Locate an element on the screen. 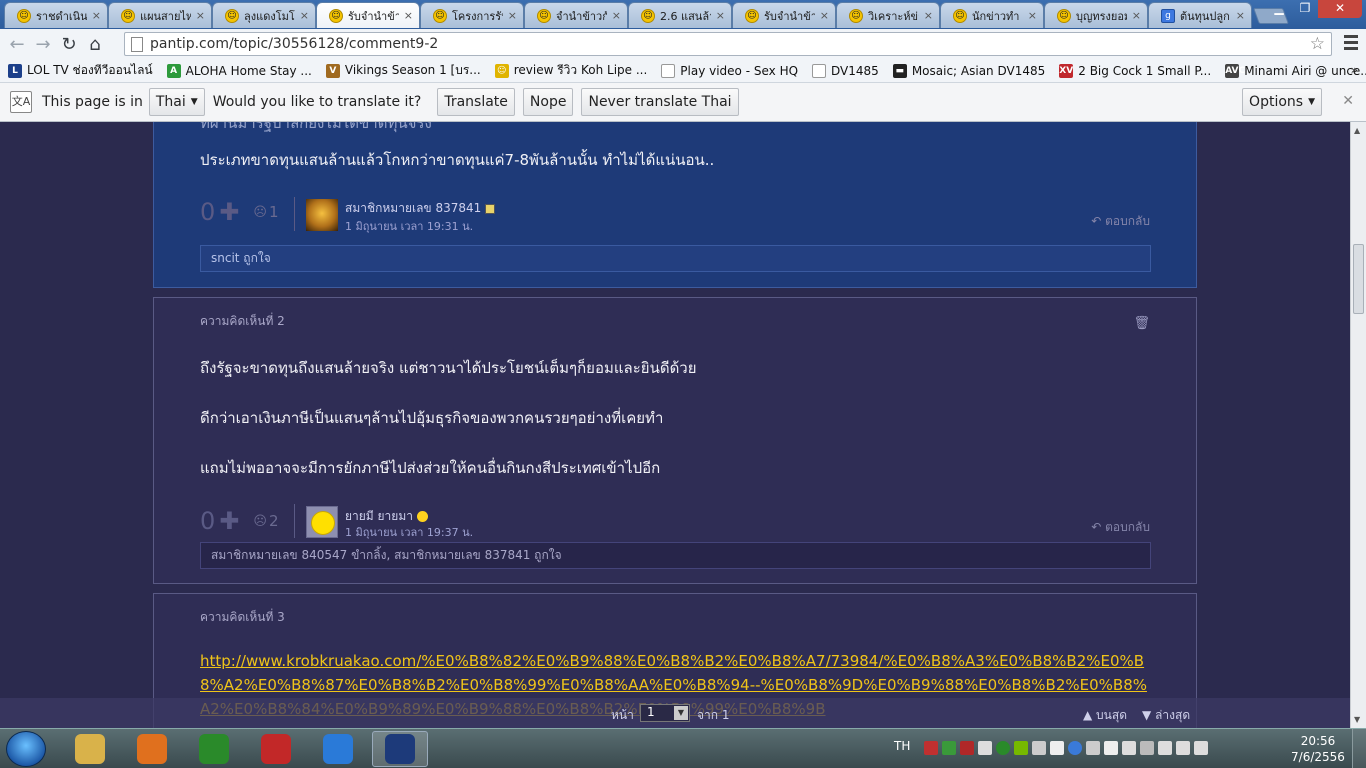  delete-icon: 🗑 is located at coordinates (1141, 323).